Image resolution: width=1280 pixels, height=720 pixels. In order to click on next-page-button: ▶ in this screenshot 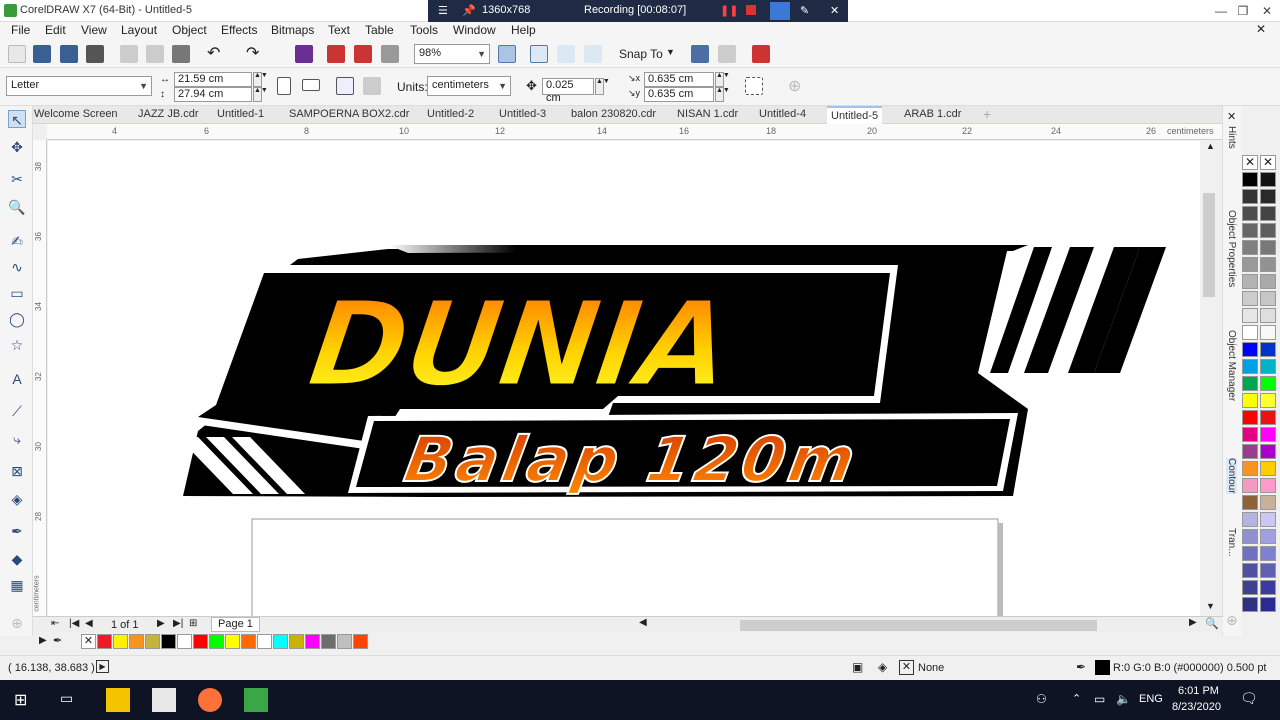, I will do `click(161, 623)`.